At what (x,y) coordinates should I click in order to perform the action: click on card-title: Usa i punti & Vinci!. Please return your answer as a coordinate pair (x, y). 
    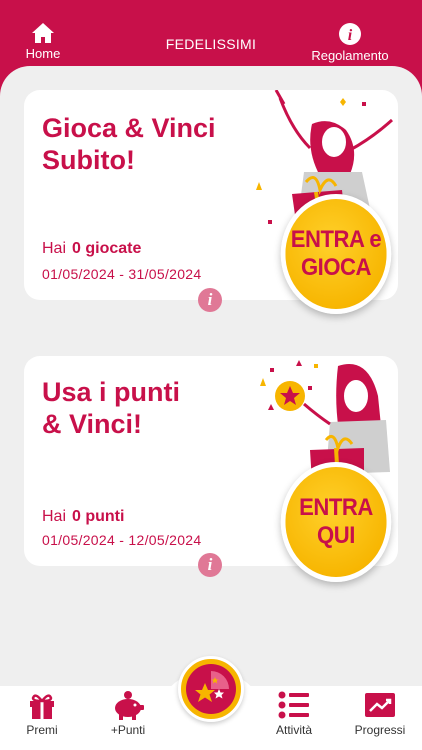
    Looking at the image, I should click on (111, 408).